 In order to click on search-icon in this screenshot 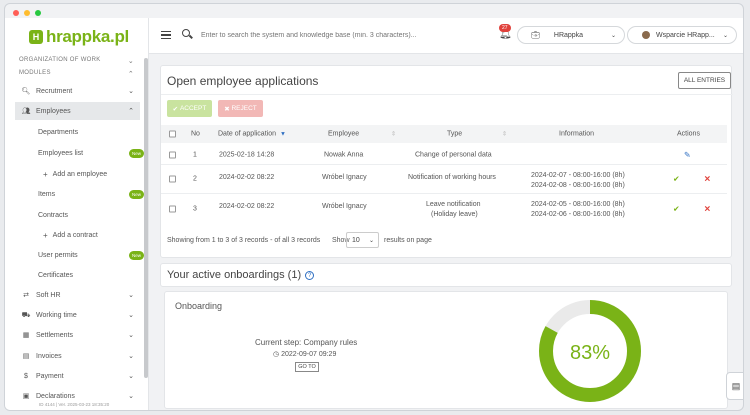, I will do `click(186, 33)`.